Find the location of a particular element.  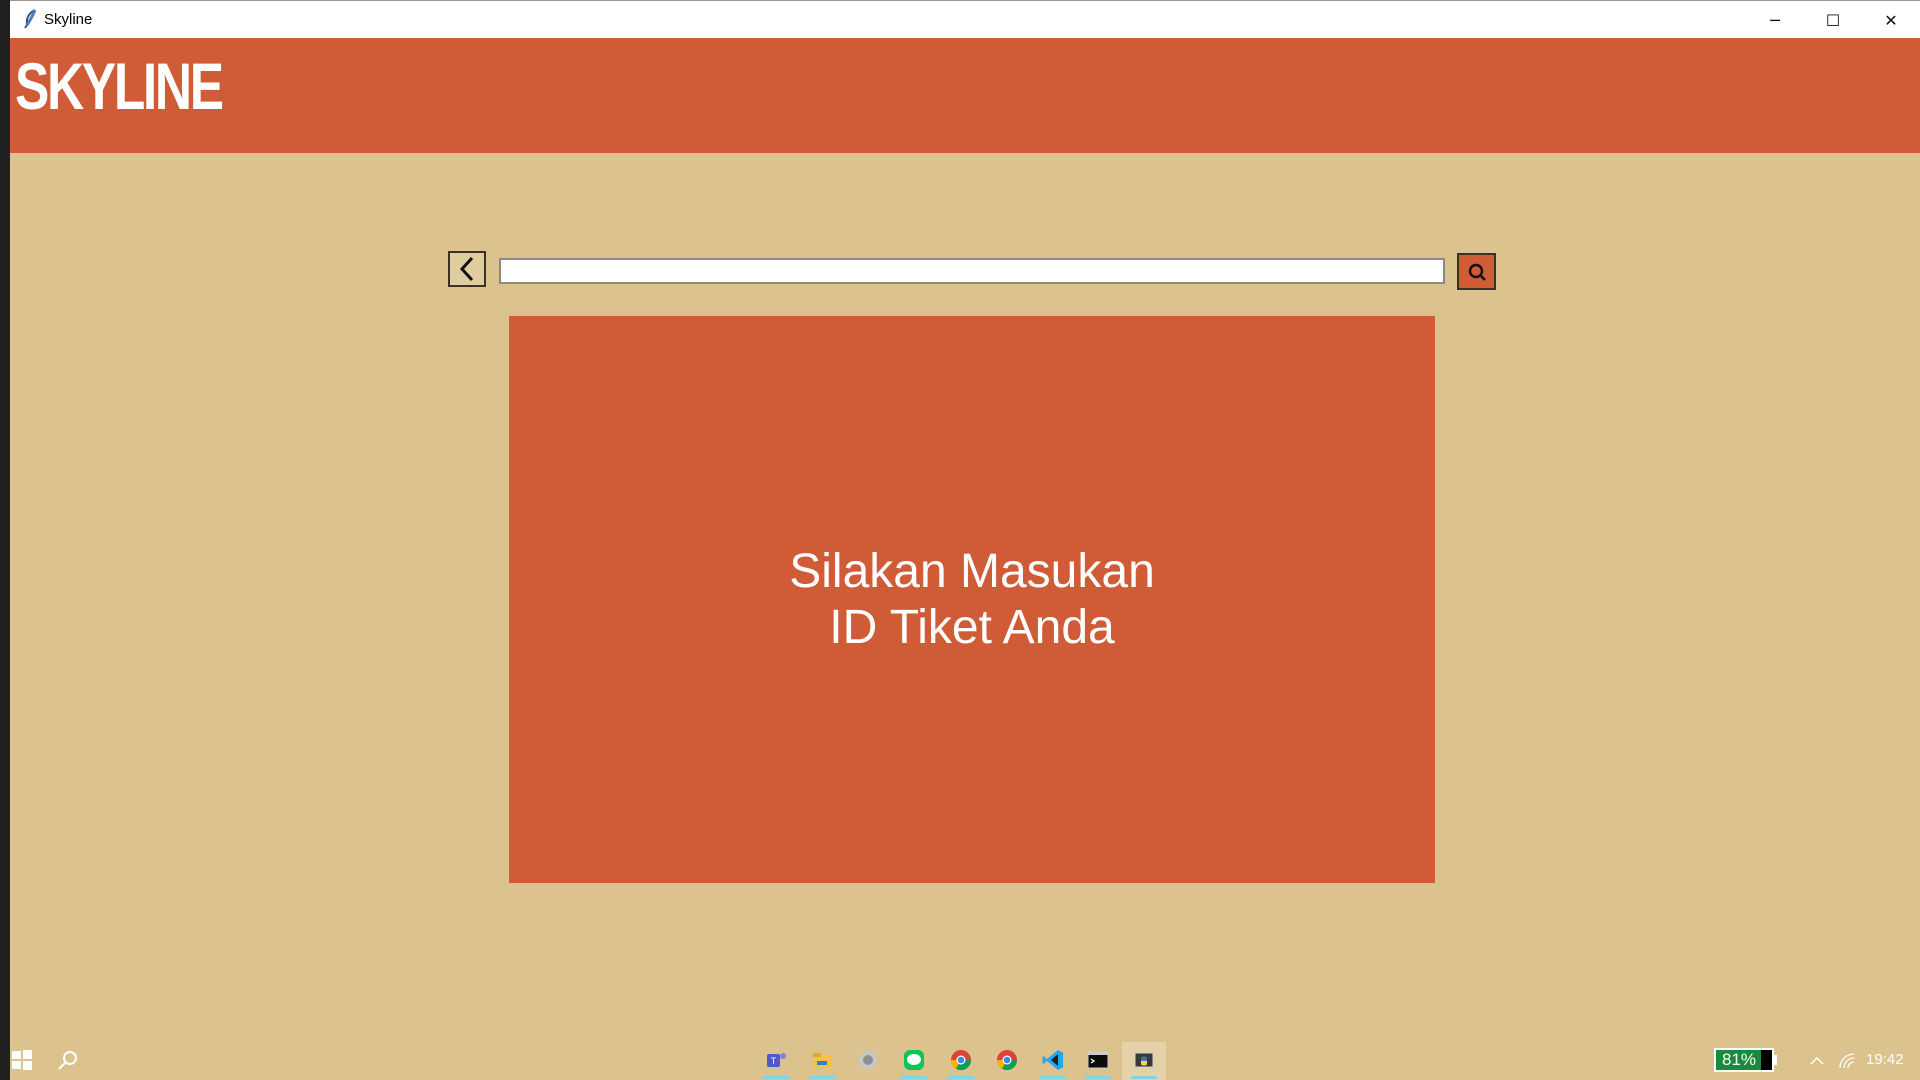

vscode-icon is located at coordinates (1053, 1060).